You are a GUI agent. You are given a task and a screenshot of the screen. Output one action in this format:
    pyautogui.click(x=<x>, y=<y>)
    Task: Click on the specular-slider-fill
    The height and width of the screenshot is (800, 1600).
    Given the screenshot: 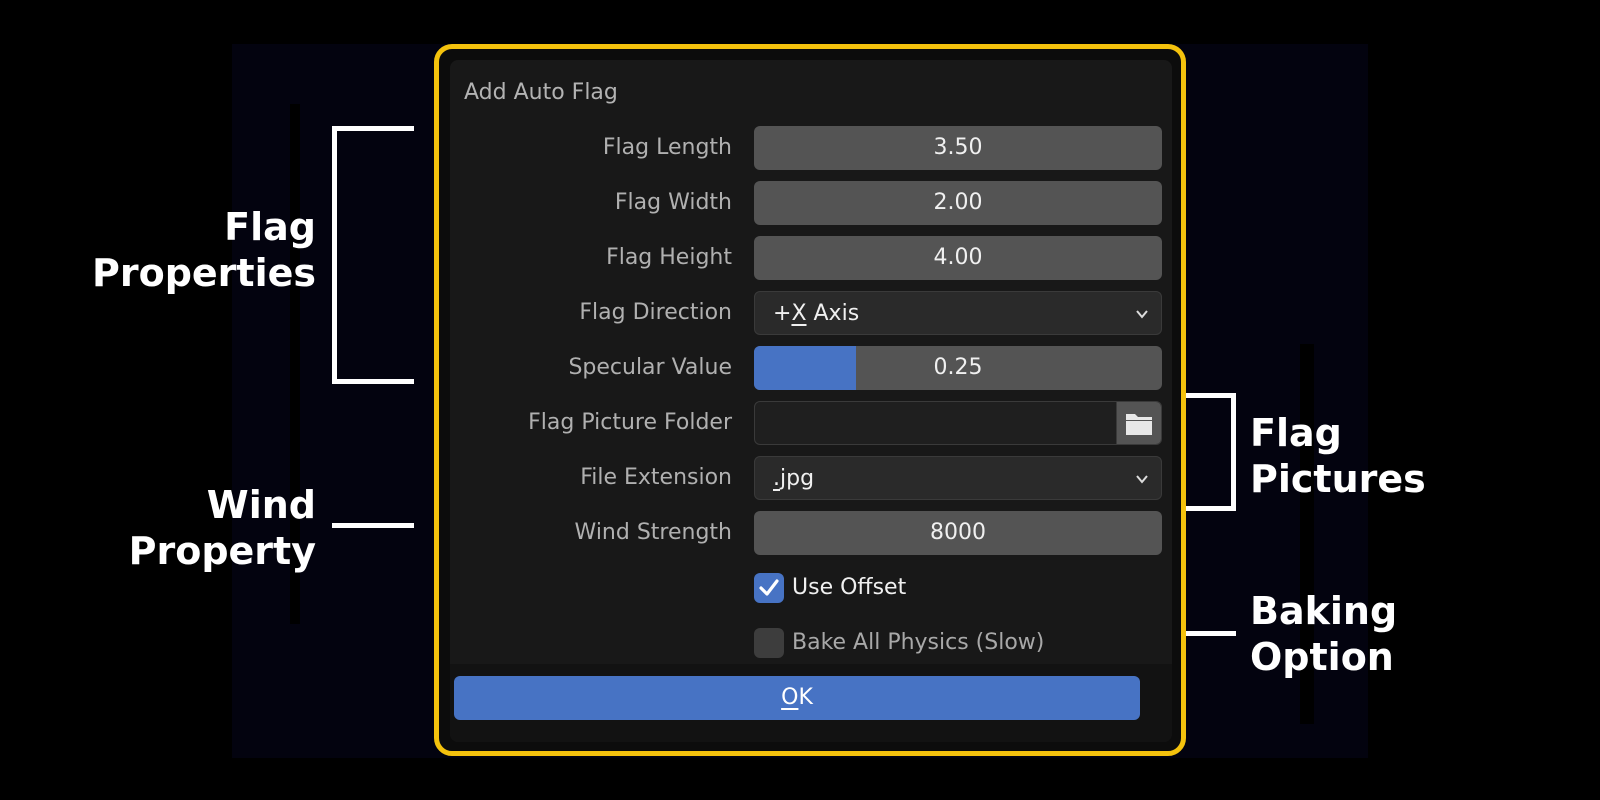 What is the action you would take?
    pyautogui.click(x=805, y=368)
    